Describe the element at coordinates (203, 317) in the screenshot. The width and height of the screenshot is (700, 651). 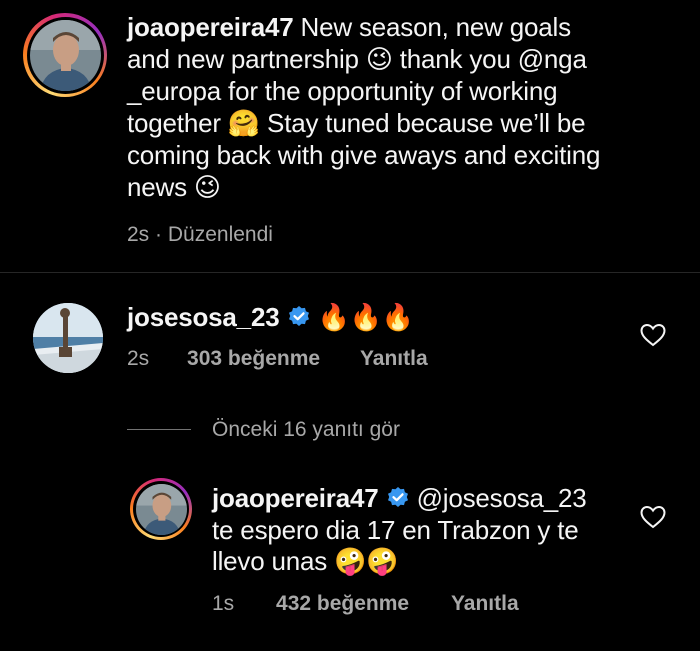
I see `commenter-username: josesosa_23` at that location.